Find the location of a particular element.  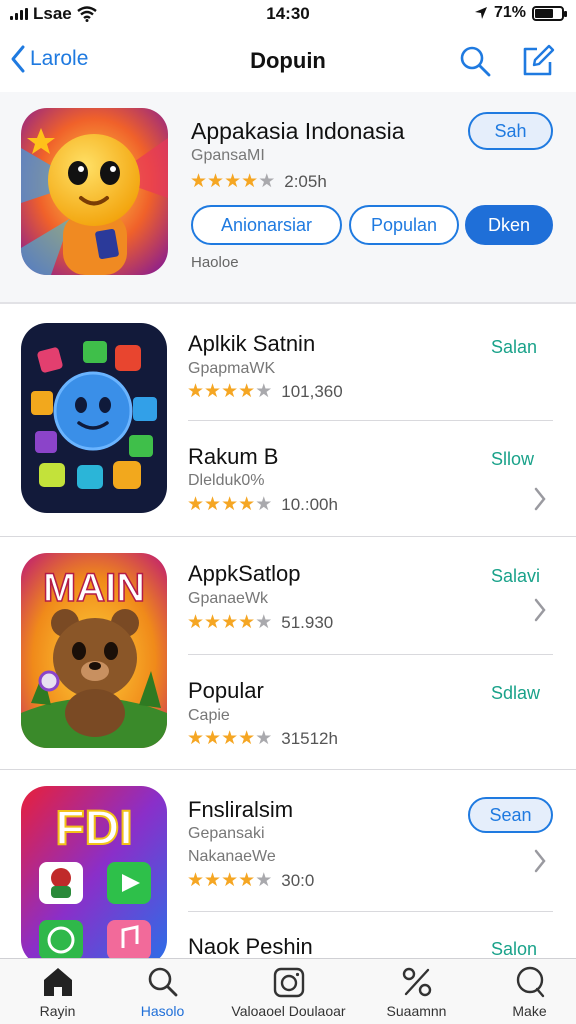

app-rating-count: 30:0 is located at coordinates (298, 880).